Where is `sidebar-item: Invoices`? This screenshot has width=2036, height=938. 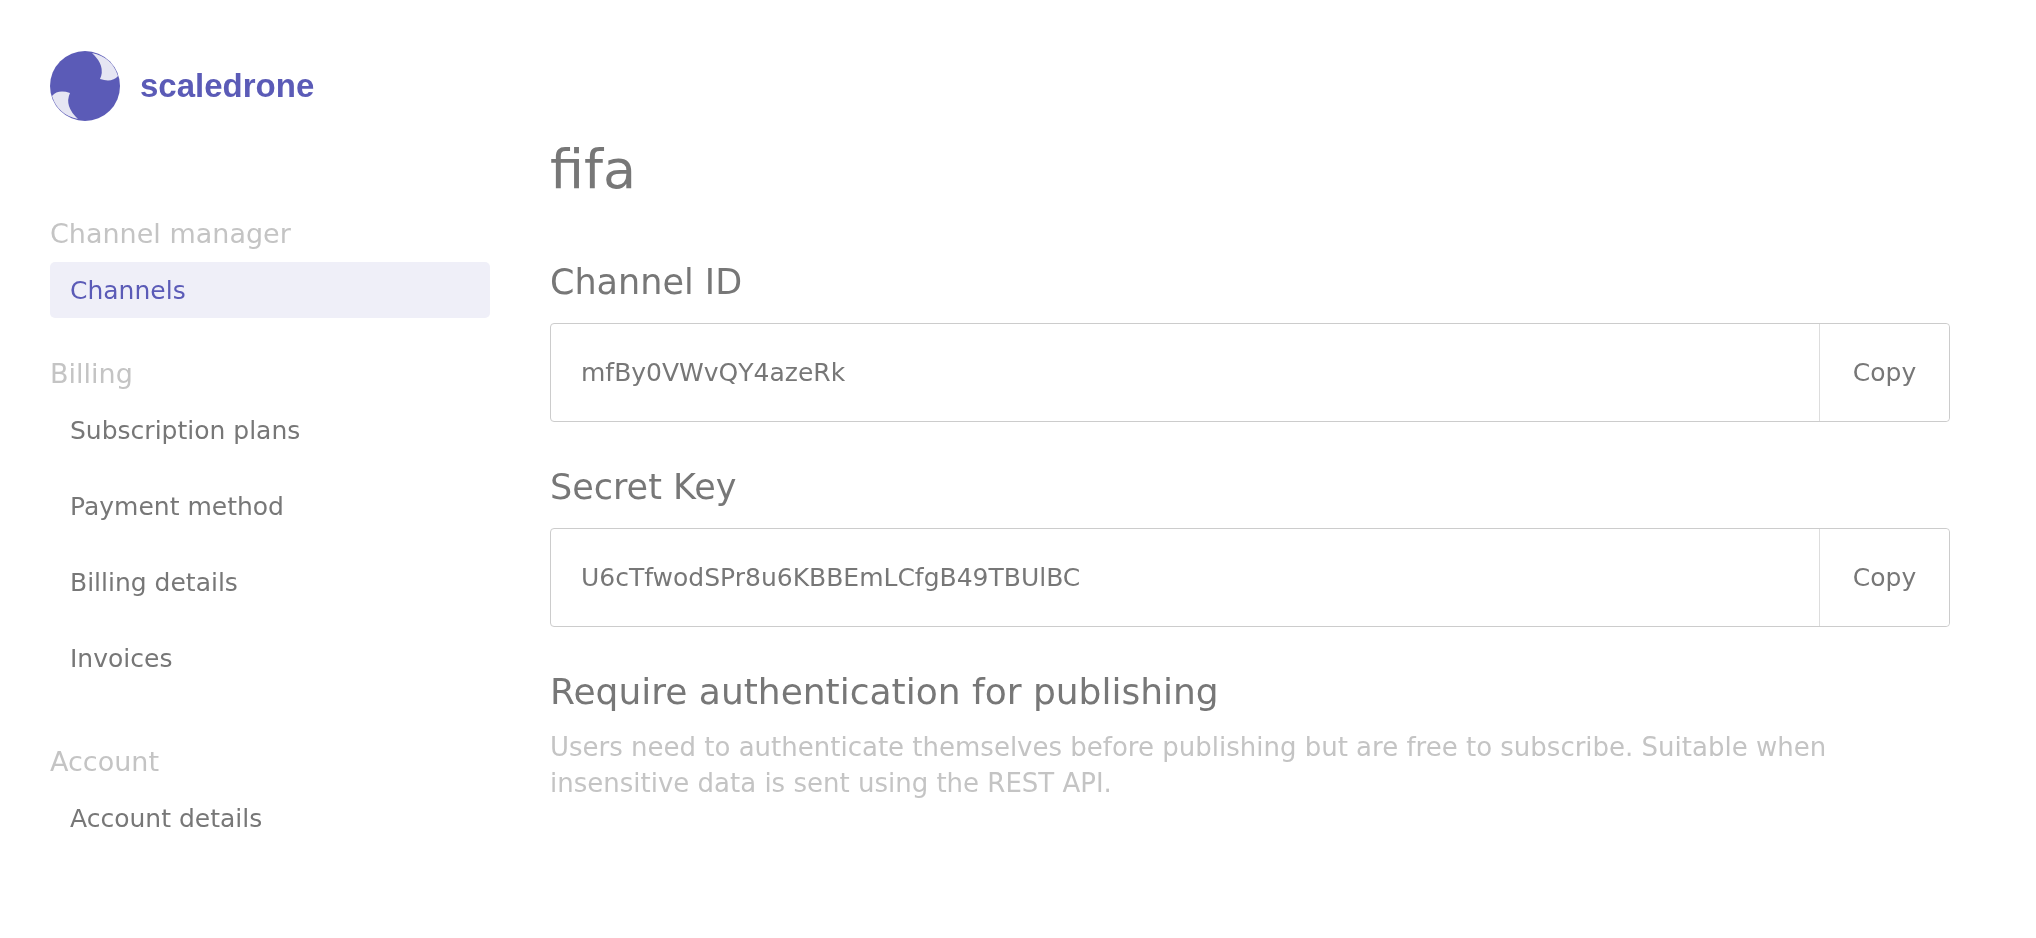 sidebar-item: Invoices is located at coordinates (270, 658).